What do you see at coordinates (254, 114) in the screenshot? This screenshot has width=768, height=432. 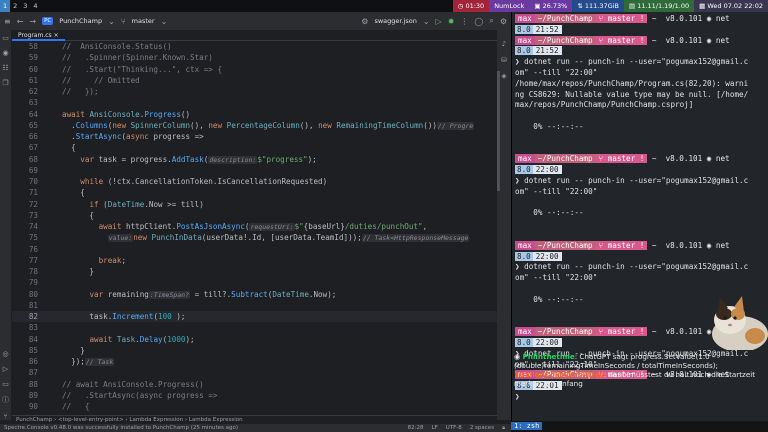 I see `code-line: 64 await AnsiConsole.Progress()` at bounding box center [254, 114].